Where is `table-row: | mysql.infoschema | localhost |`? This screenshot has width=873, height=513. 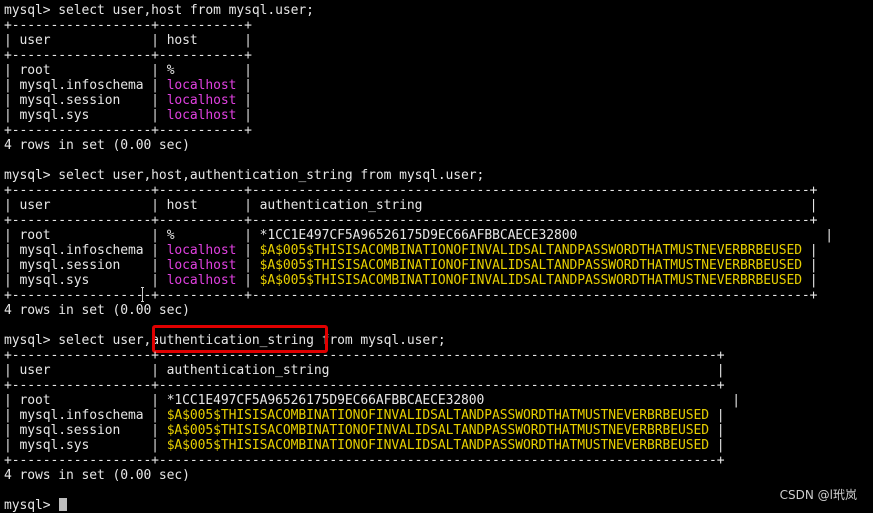
table-row: | mysql.infoschema | localhost | is located at coordinates (128, 85).